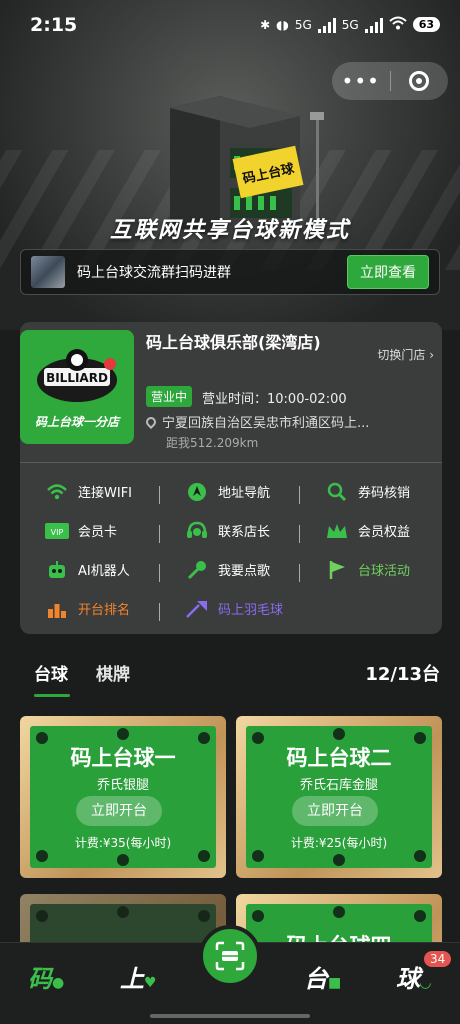  What do you see at coordinates (197, 609) in the screenshot?
I see `badminton-icon` at bounding box center [197, 609].